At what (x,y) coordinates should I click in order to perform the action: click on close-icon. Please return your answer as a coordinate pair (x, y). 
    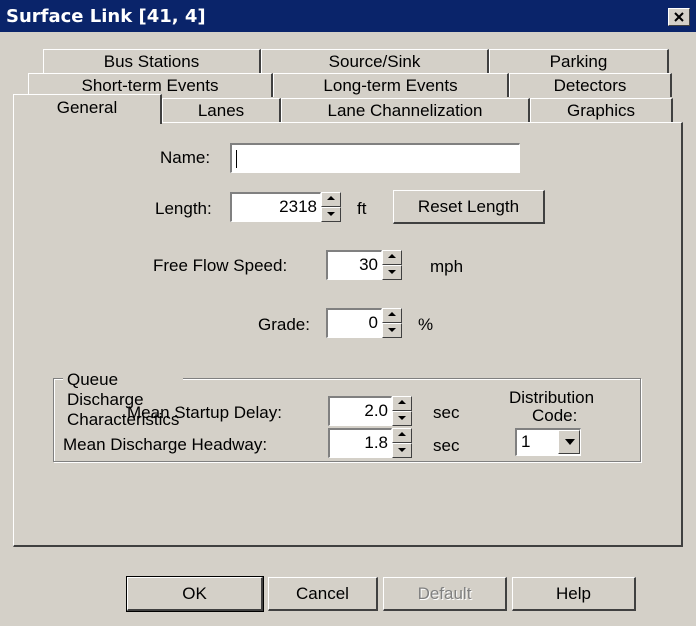
    Looking at the image, I should click on (679, 17).